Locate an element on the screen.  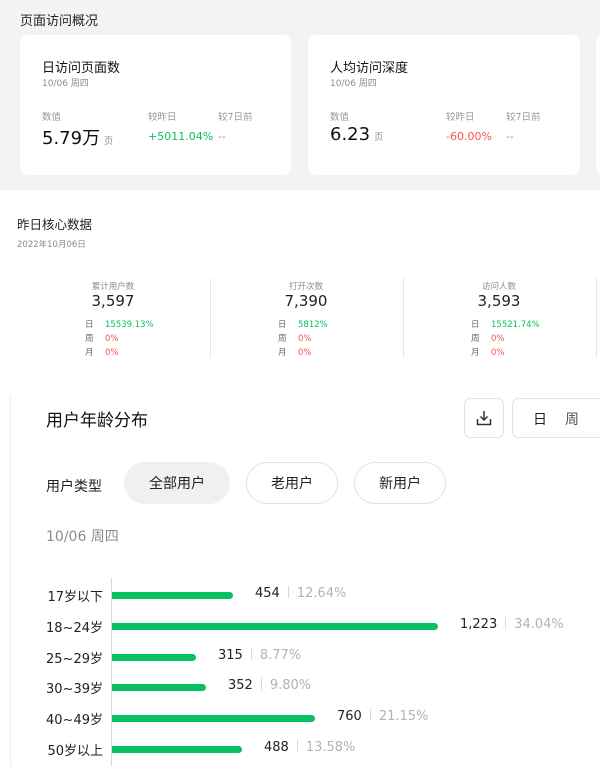
age-bar-percent: 12.64% is located at coordinates (321, 593).